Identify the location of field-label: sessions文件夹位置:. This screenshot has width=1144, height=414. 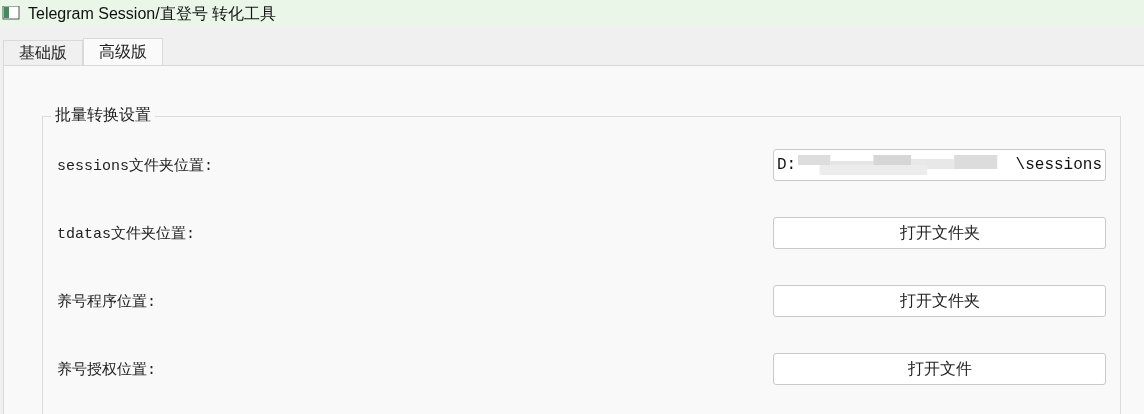
(135, 165).